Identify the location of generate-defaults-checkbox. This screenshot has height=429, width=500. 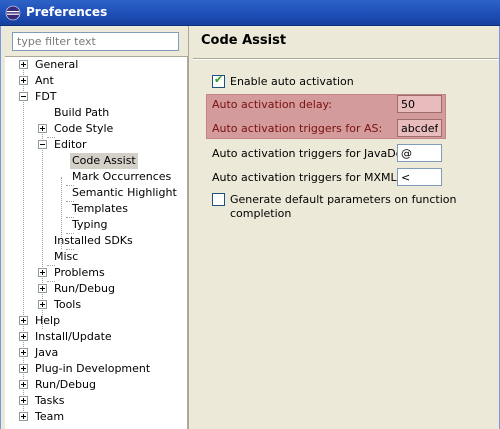
(218, 199).